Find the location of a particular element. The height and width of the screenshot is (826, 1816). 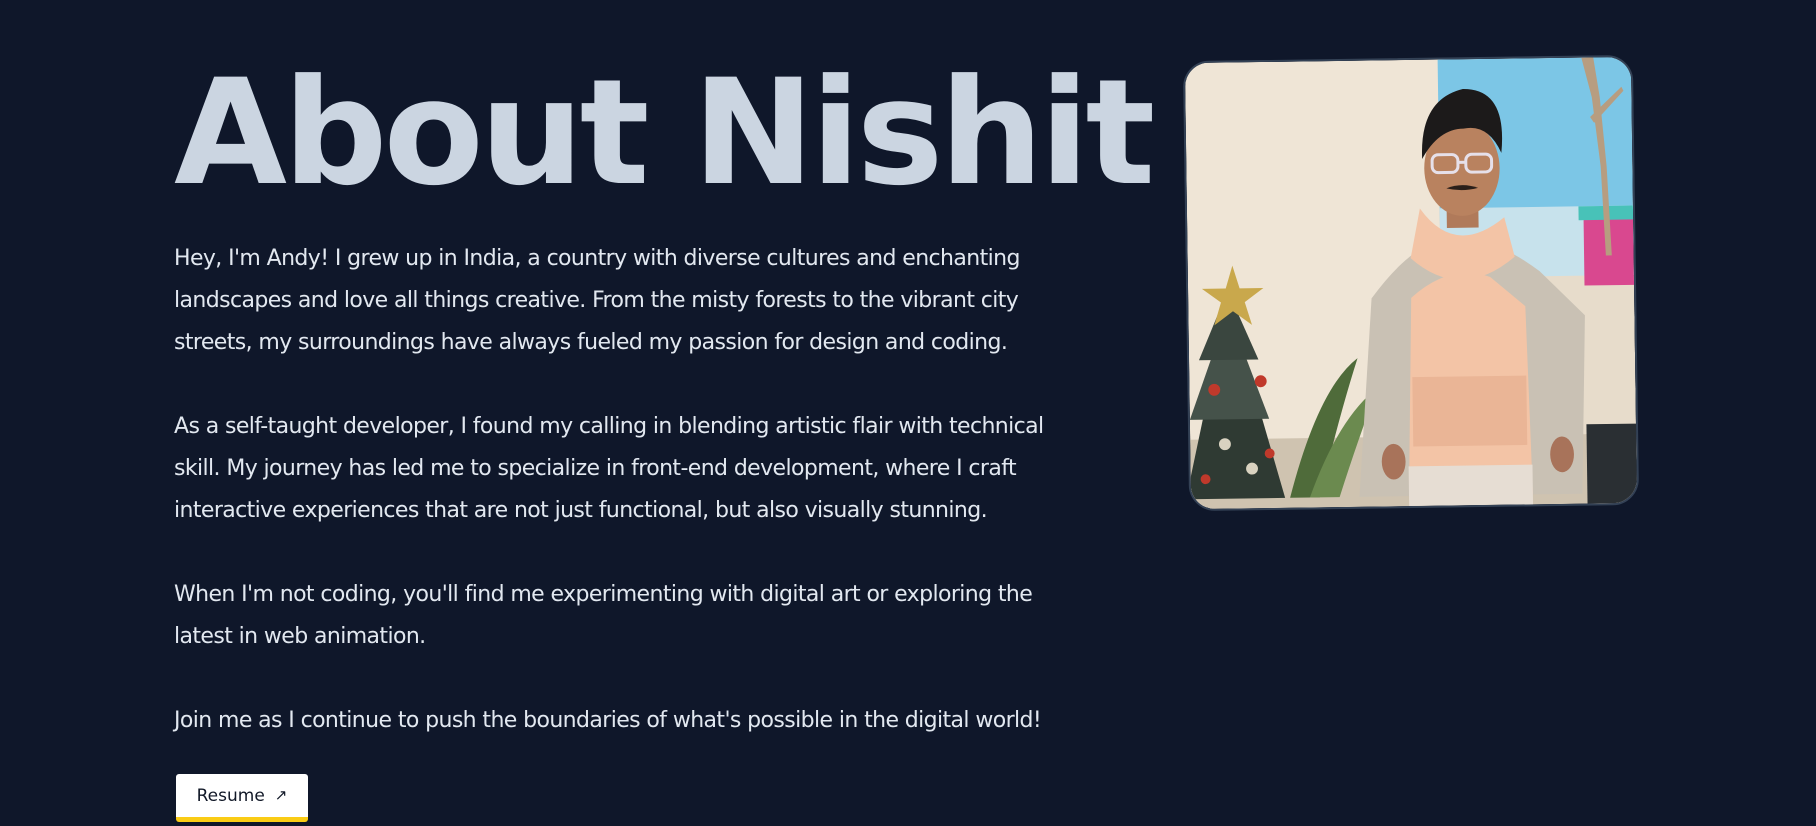

resume-button: Resume ↗ is located at coordinates (242, 798).